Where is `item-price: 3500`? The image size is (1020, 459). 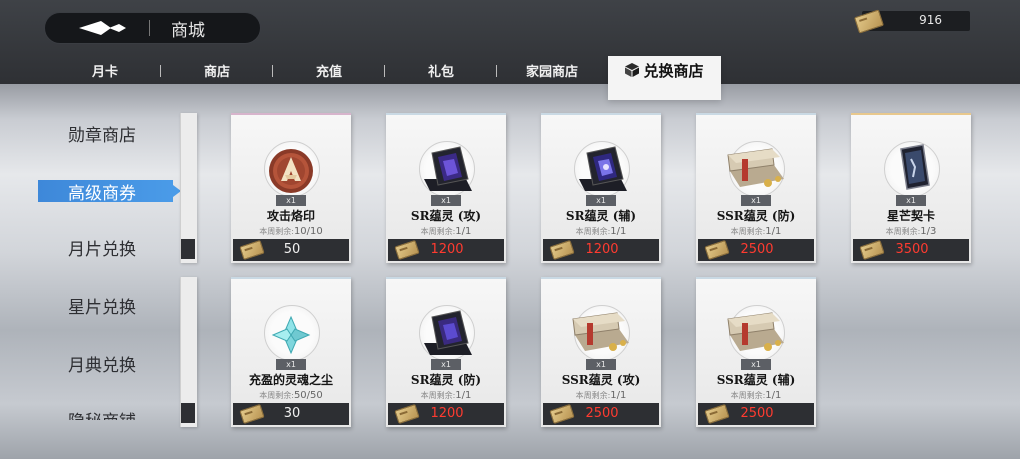
item-price: 3500 is located at coordinates (912, 249).